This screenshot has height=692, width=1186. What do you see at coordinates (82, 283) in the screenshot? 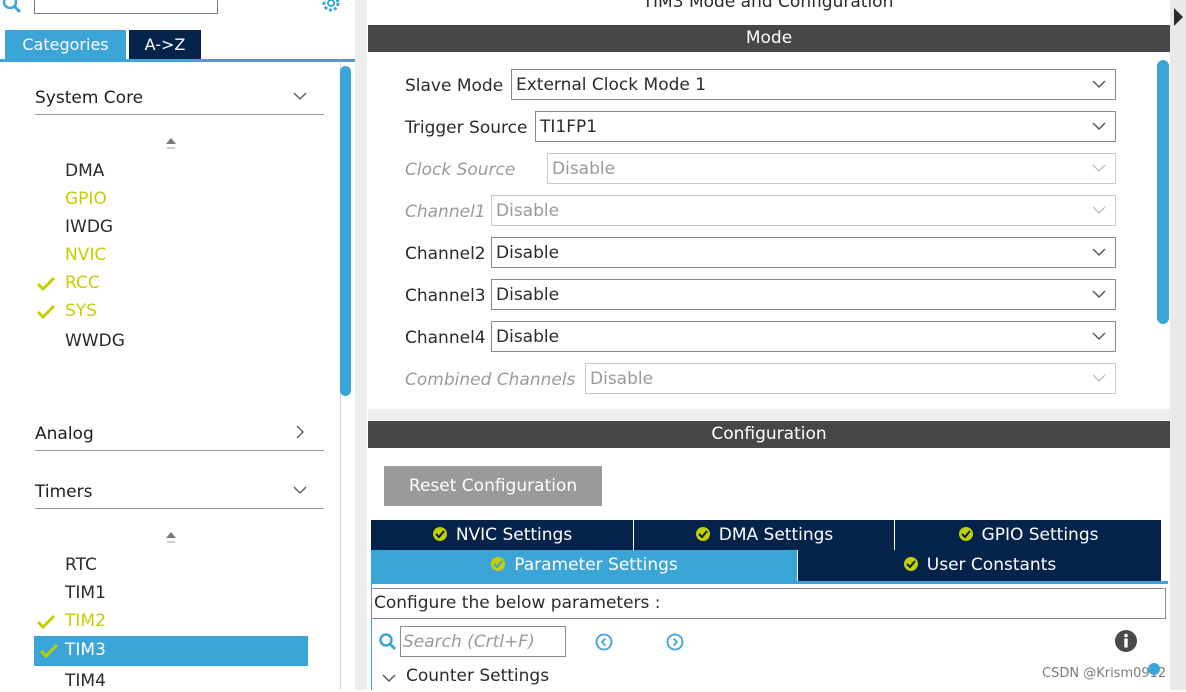
I see `list-item-rcc: RCC` at bounding box center [82, 283].